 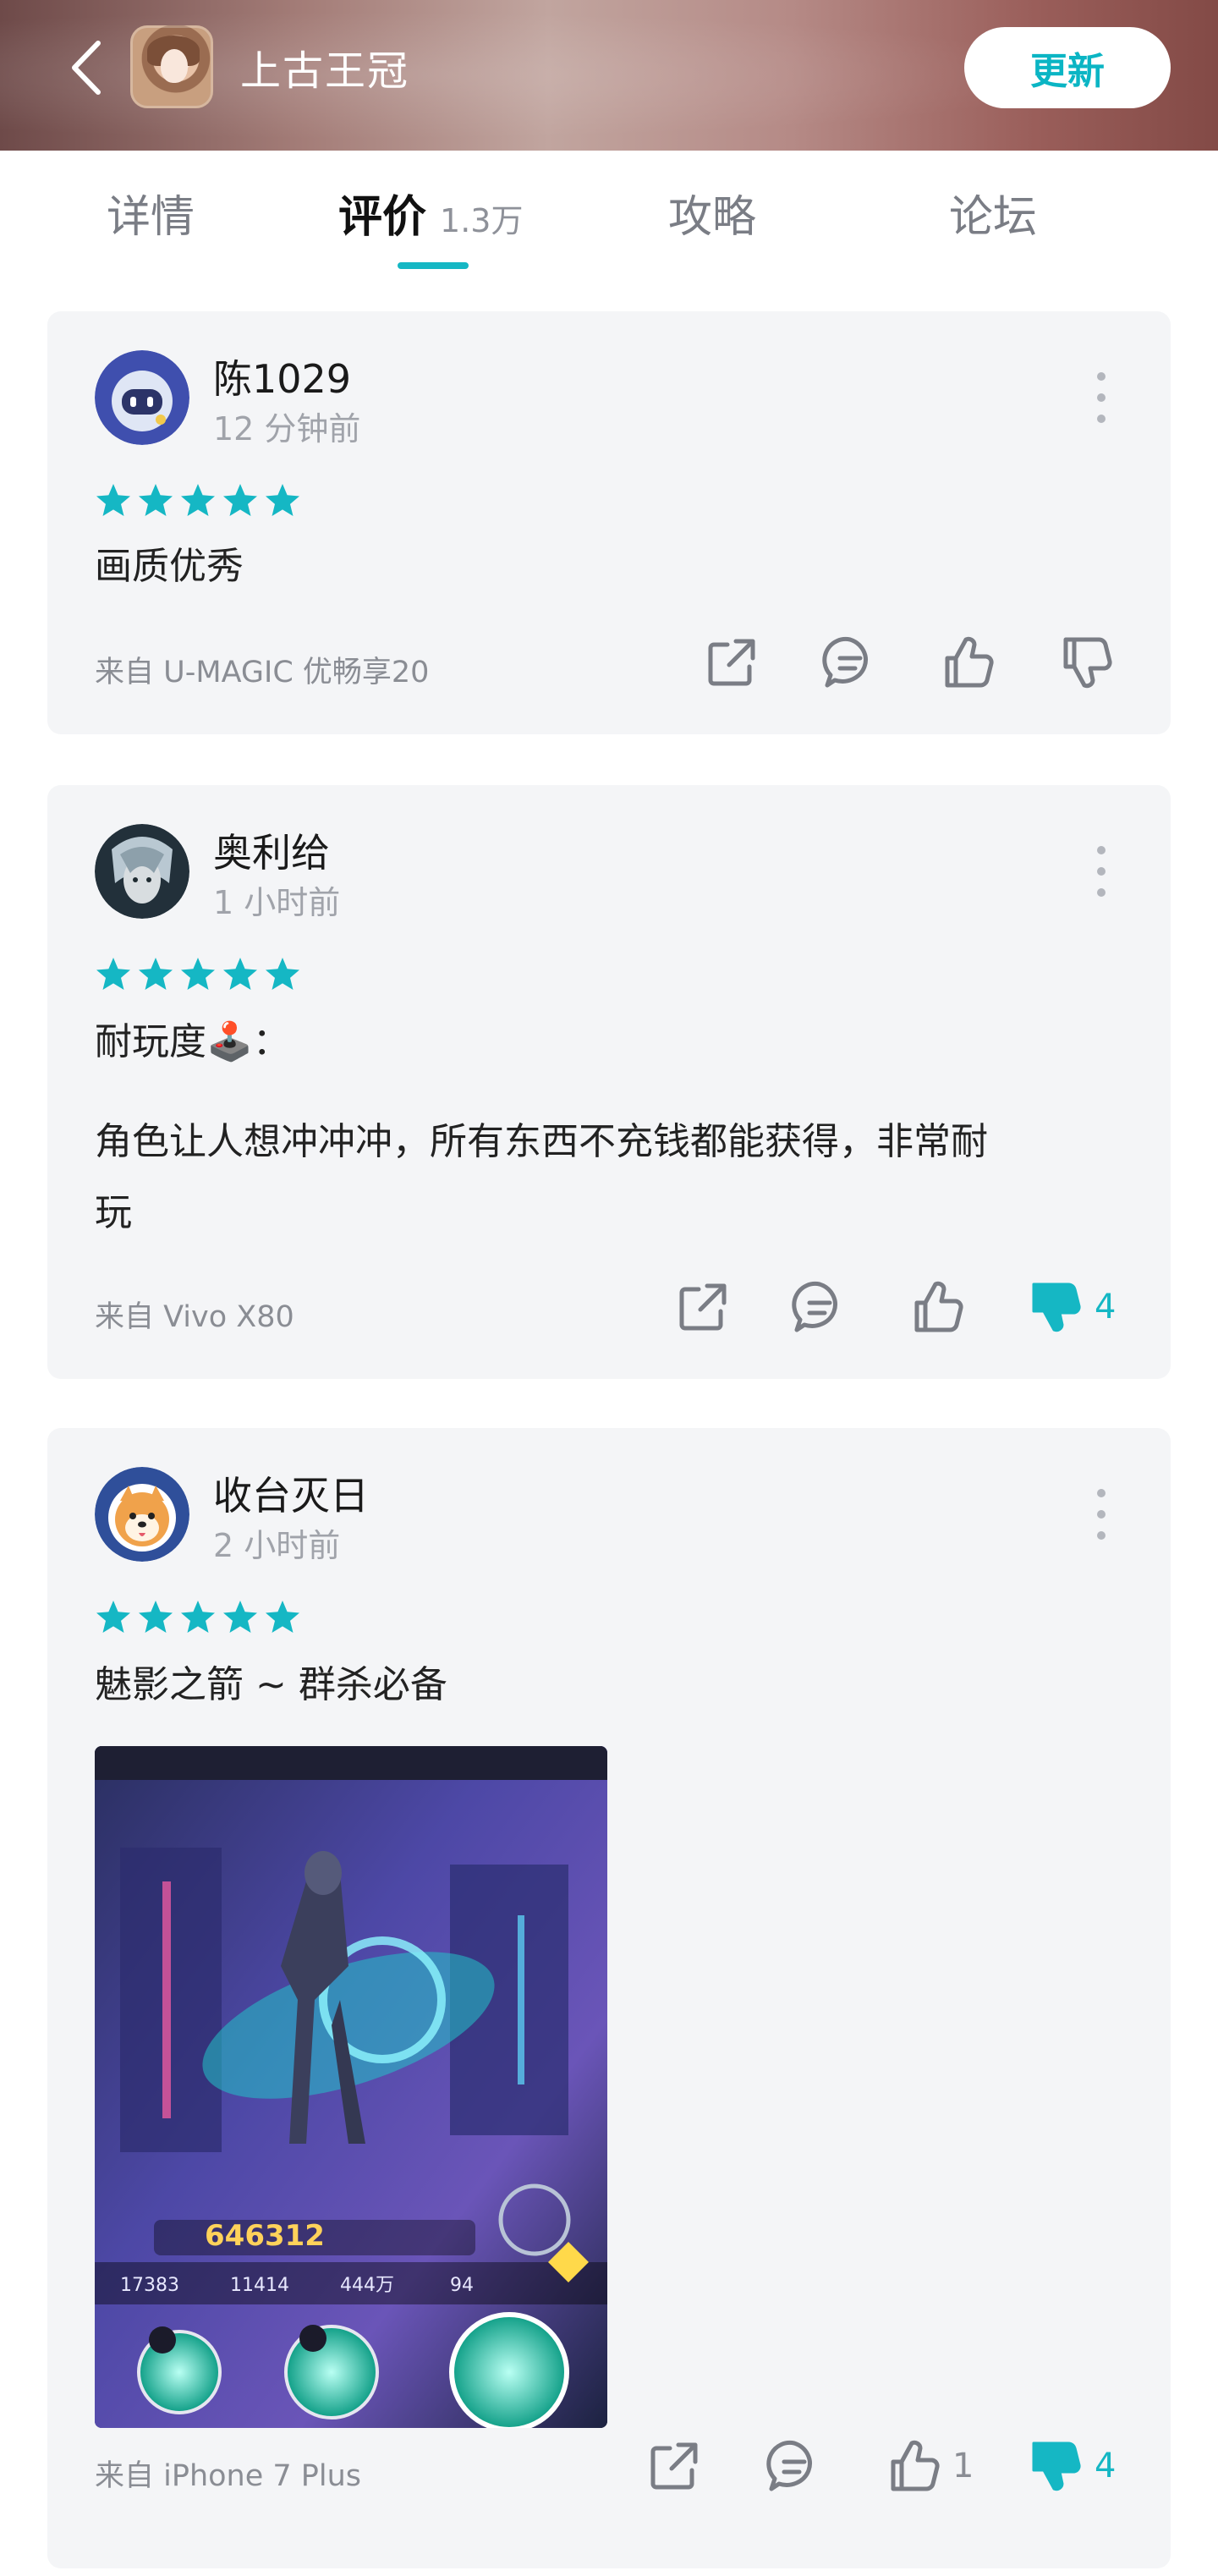 What do you see at coordinates (282, 376) in the screenshot?
I see `username: 陈1029` at bounding box center [282, 376].